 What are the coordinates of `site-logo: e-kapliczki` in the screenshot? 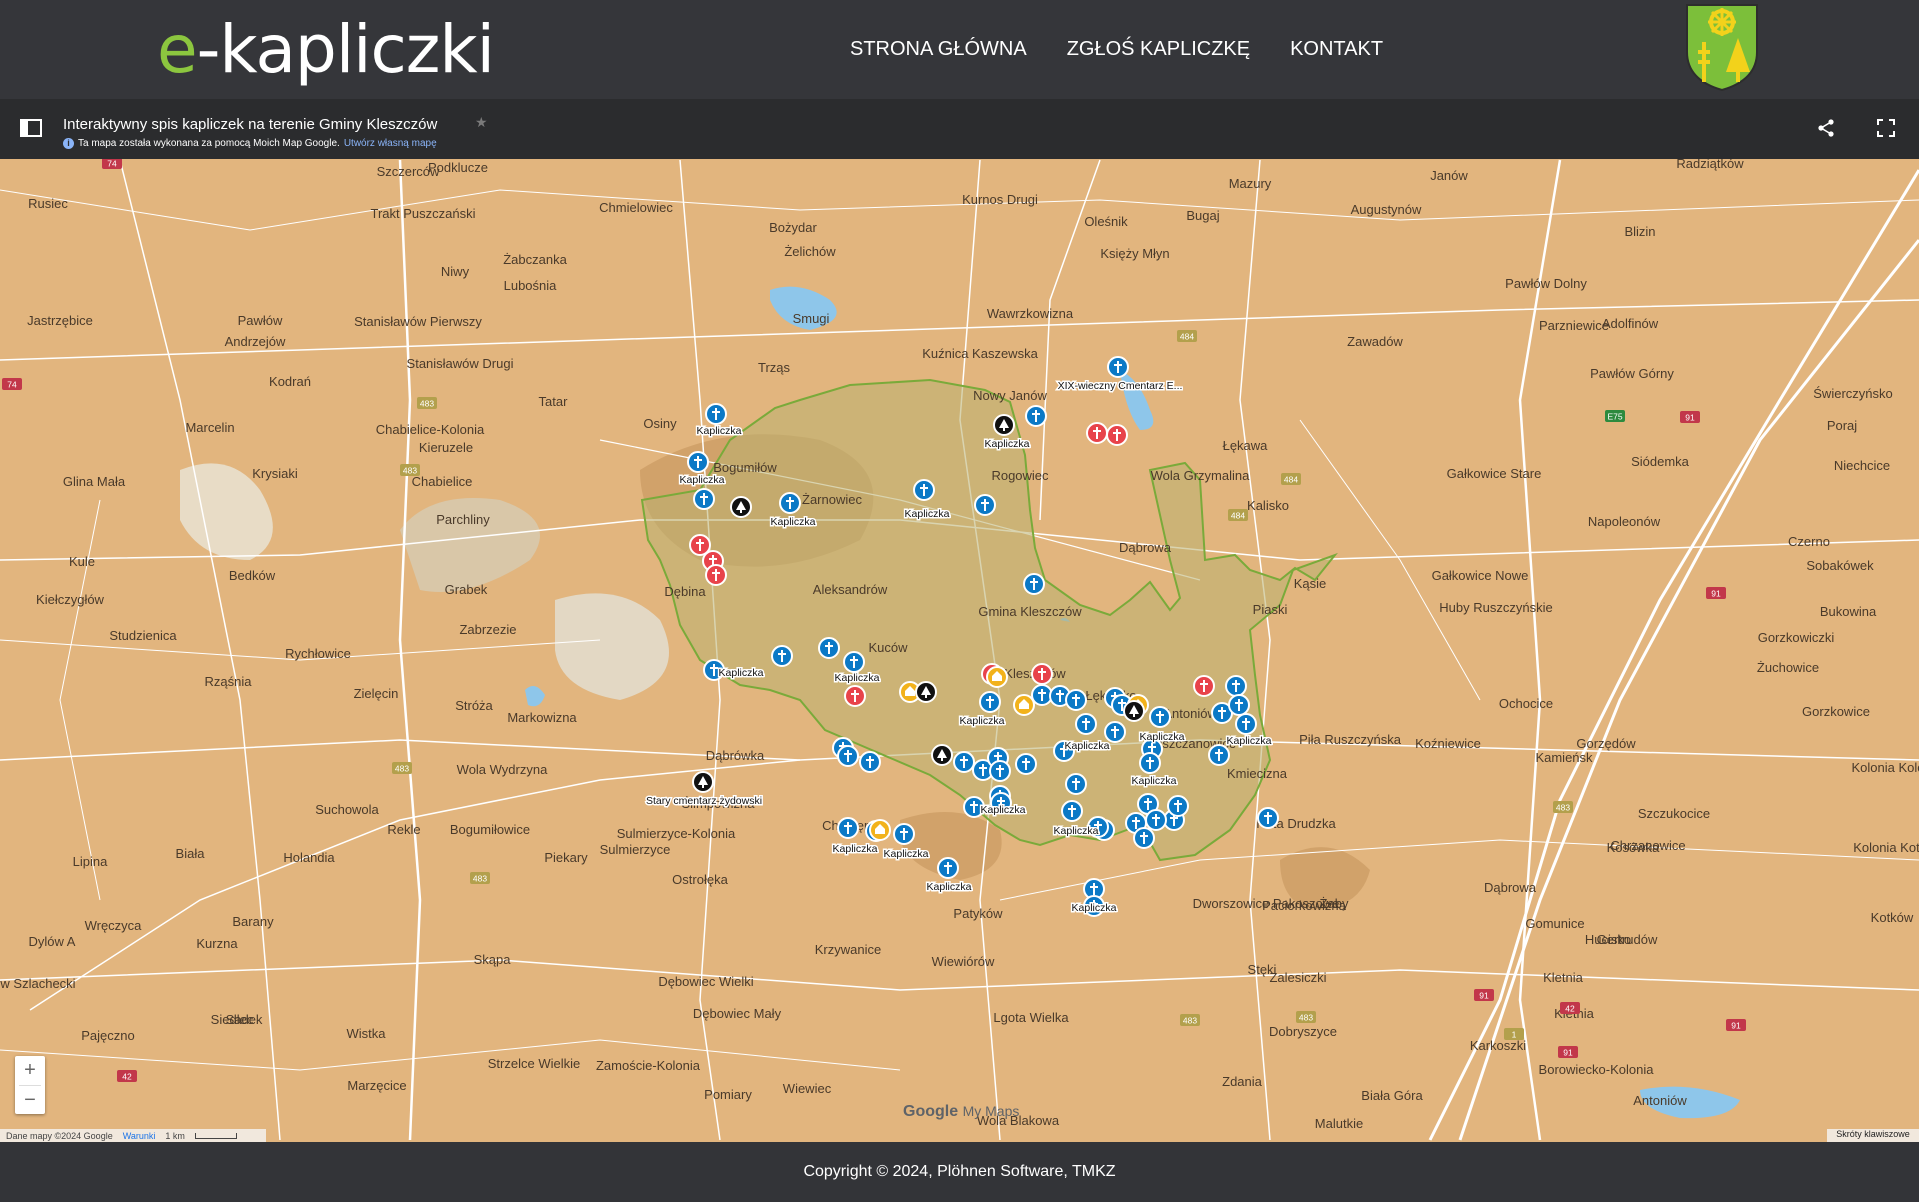 It's located at (325, 49).